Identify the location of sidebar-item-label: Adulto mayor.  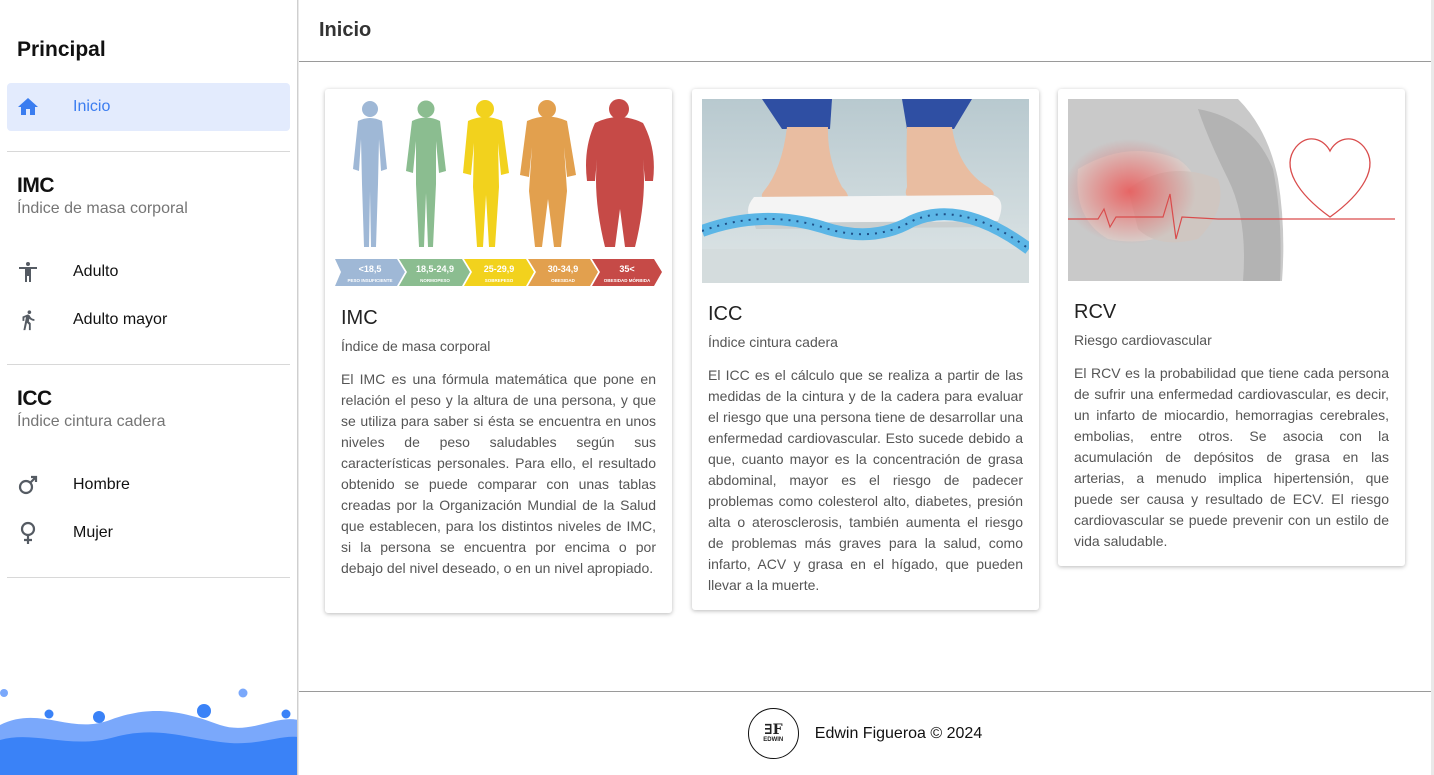
(120, 319).